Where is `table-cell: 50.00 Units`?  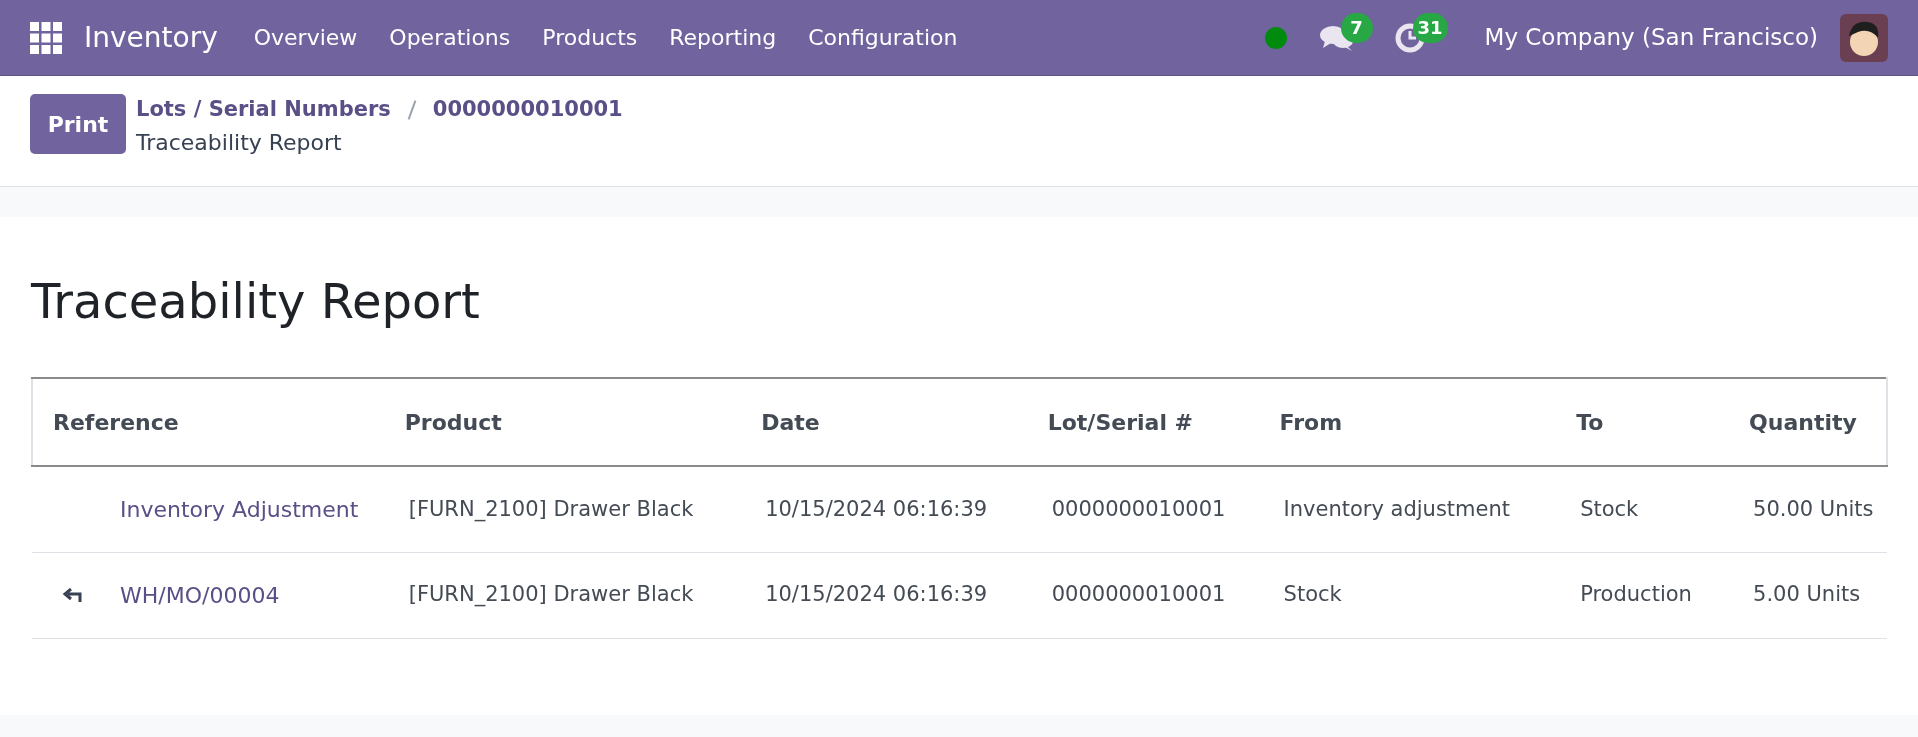 table-cell: 50.00 Units is located at coordinates (1813, 508).